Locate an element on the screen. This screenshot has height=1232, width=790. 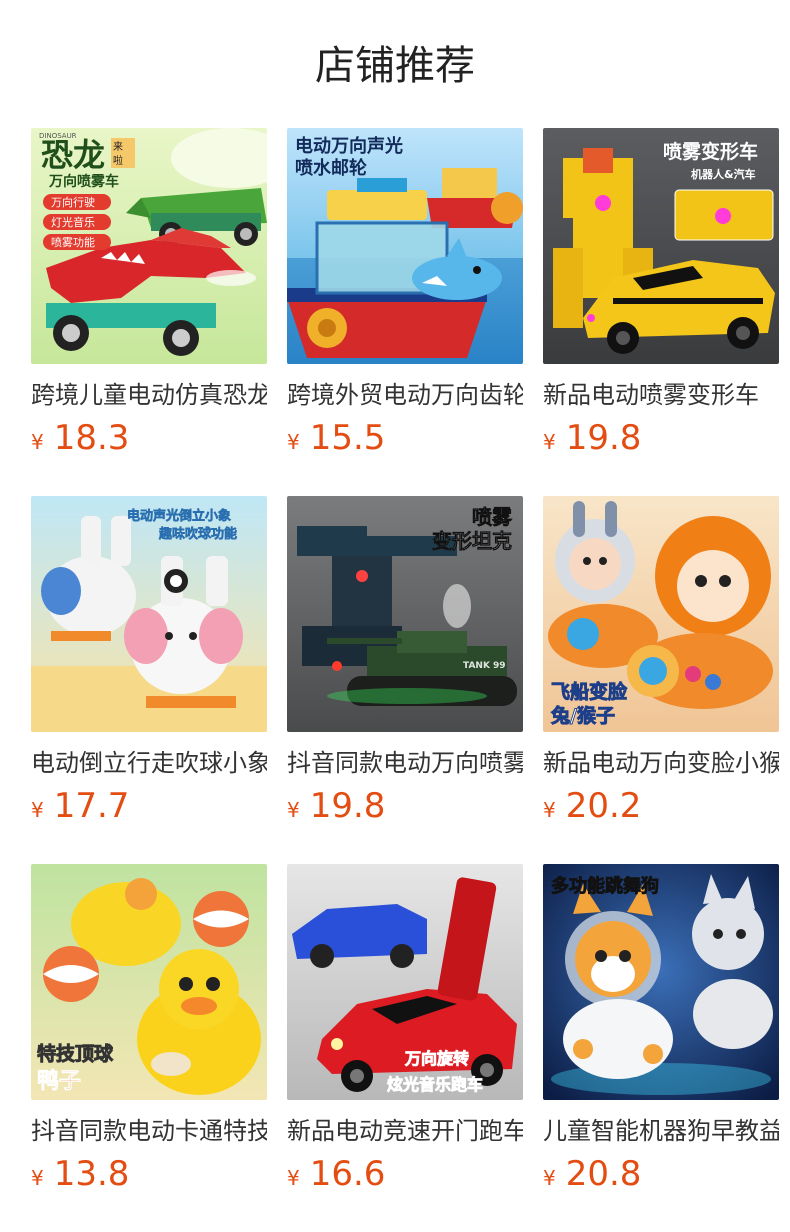
svg-text: TANK 99 is located at coordinates (484, 666).